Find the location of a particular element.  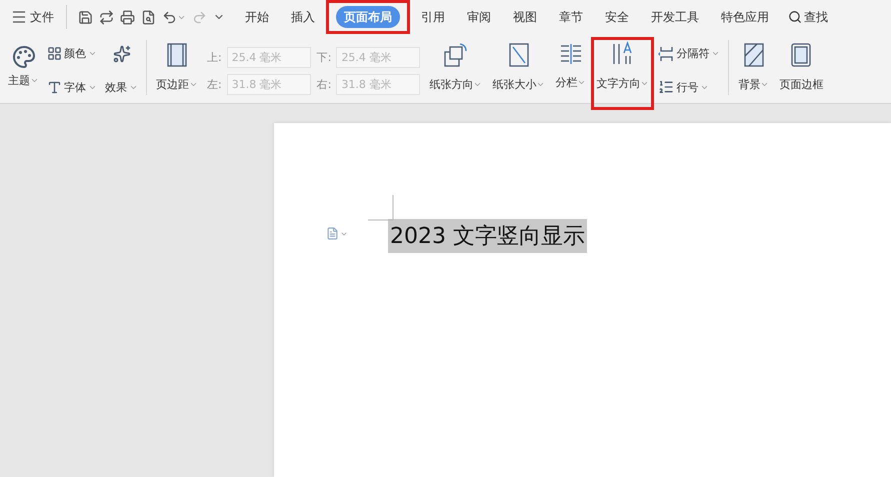

menu-tab: 特色应用 is located at coordinates (745, 17).